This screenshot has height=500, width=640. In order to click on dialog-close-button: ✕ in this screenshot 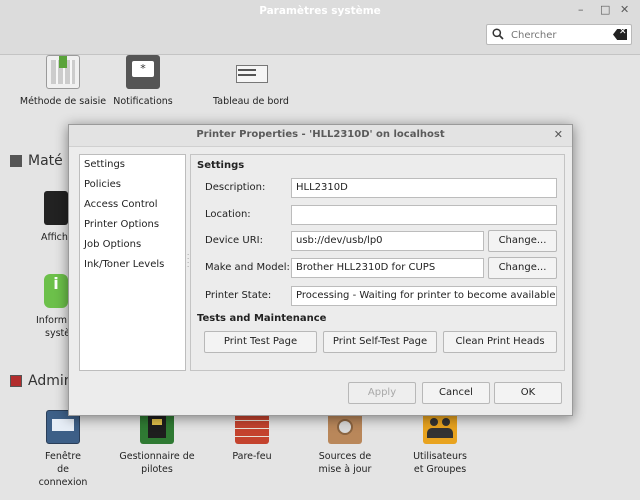, I will do `click(558, 134)`.